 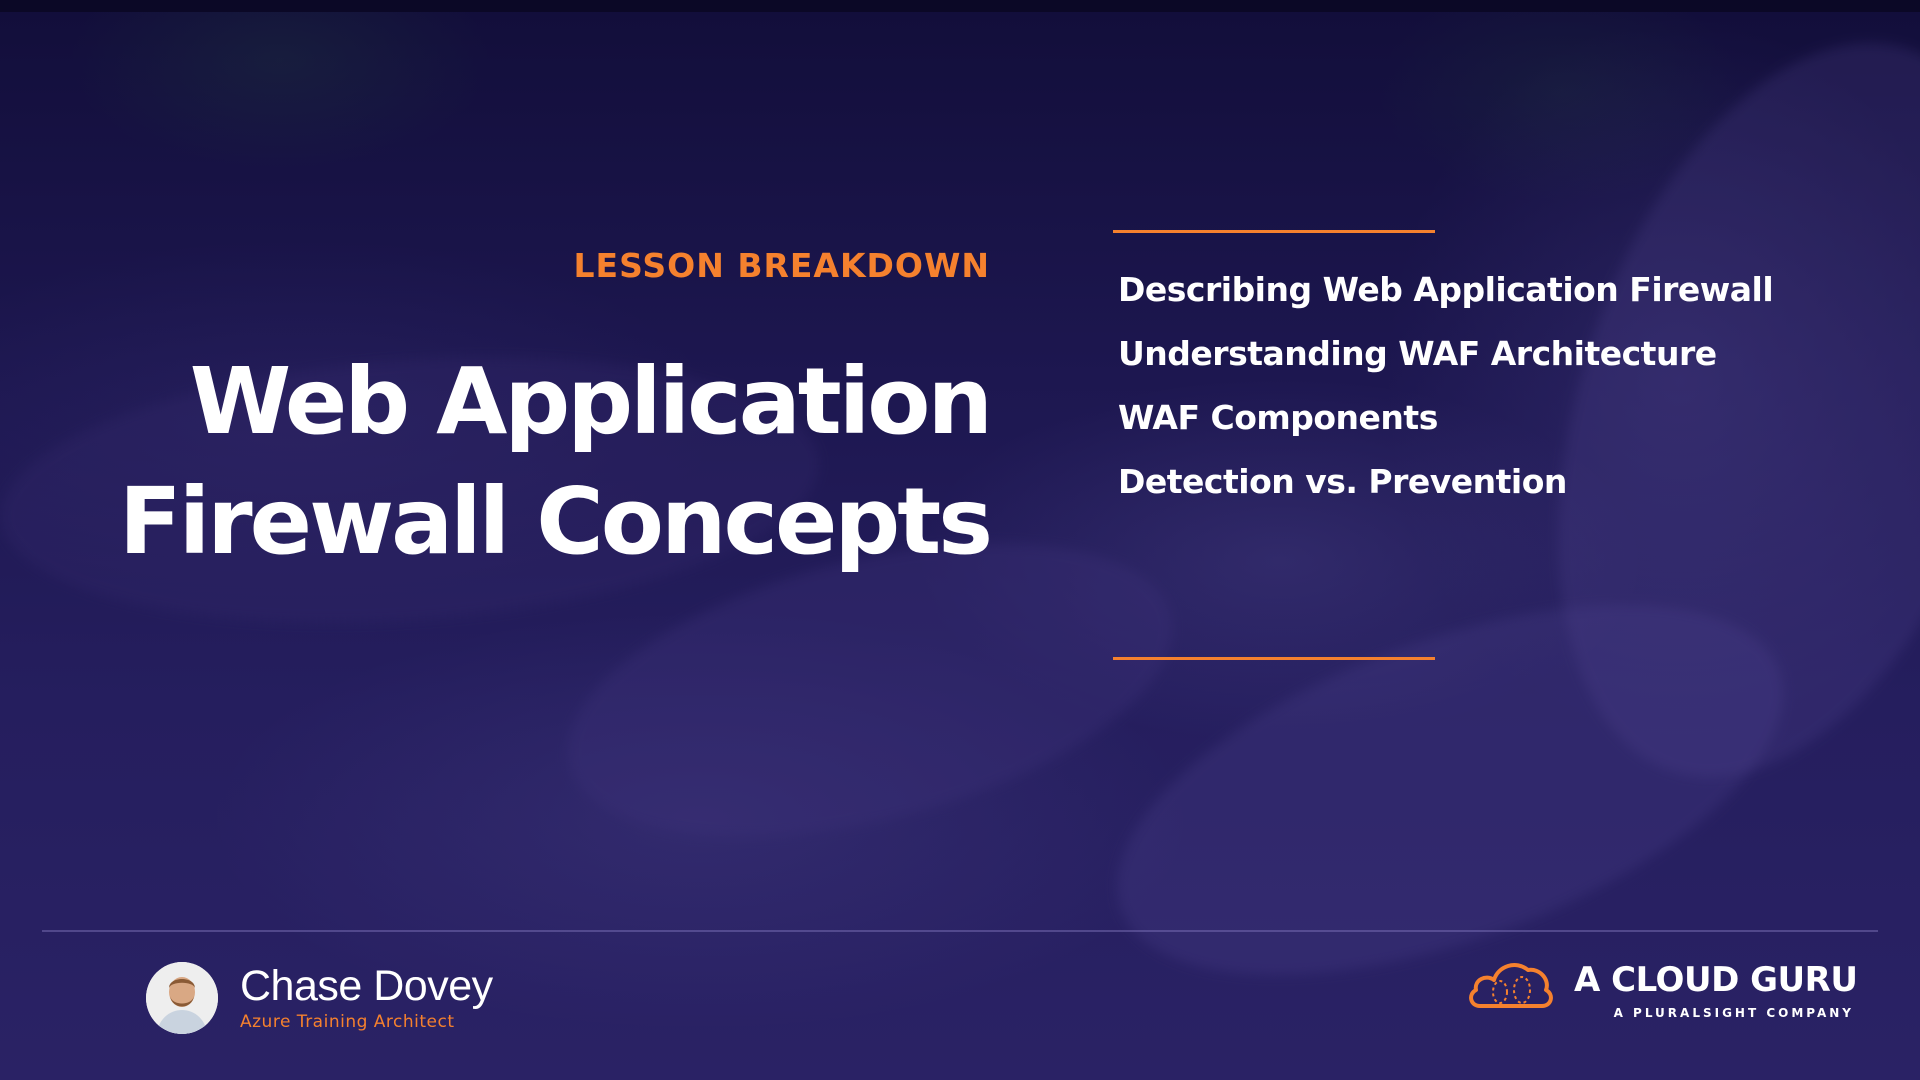 I want to click on topic-item: Describing Web Application Firewall, so click(x=1446, y=289).